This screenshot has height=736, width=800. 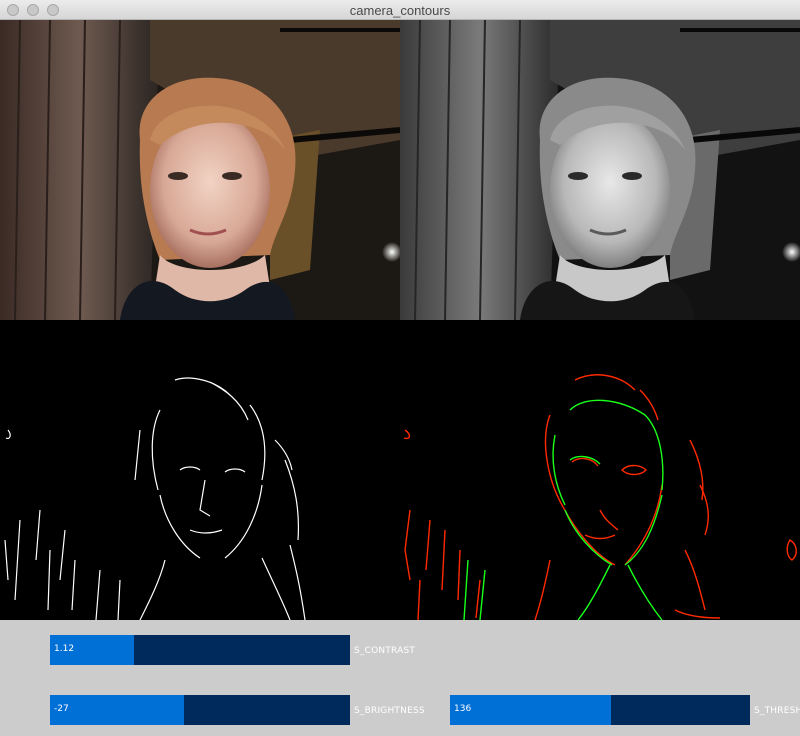 What do you see at coordinates (777, 711) in the screenshot?
I see `threshold-label: S_THRESHOLD` at bounding box center [777, 711].